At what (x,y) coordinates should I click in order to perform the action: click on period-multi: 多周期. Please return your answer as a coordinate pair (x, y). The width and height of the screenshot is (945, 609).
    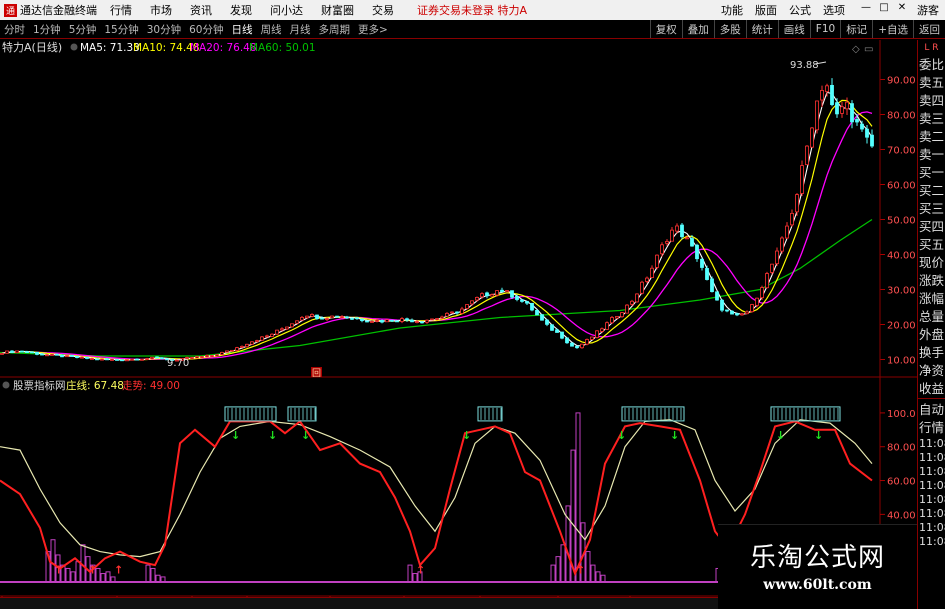
    Looking at the image, I should click on (335, 29).